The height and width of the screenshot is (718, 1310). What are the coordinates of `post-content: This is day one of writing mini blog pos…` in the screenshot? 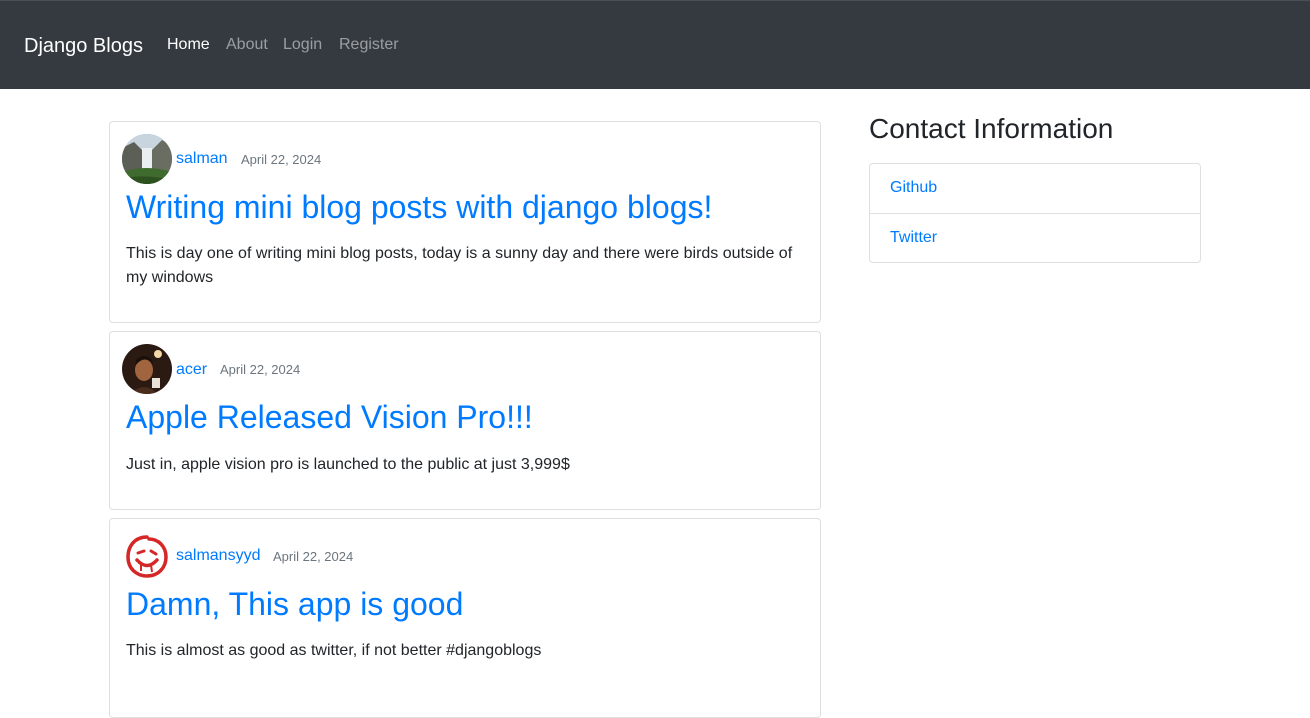 It's located at (459, 265).